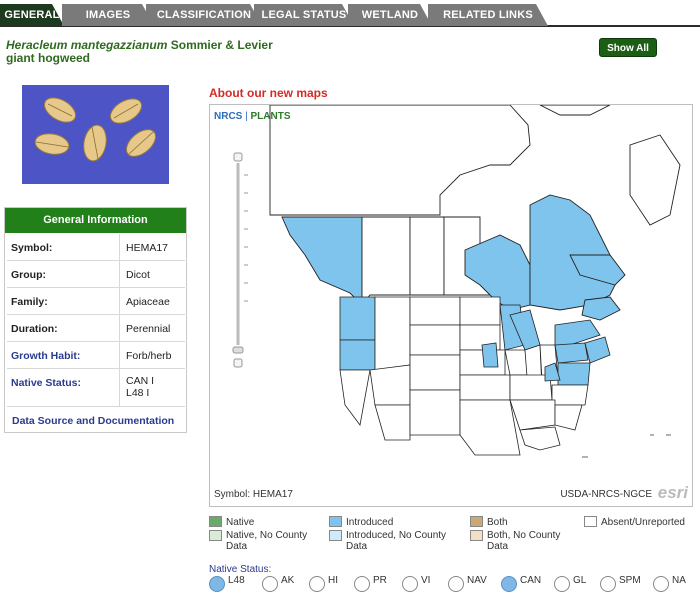 This screenshot has width=700, height=604. I want to click on radio-spm, so click(608, 584).